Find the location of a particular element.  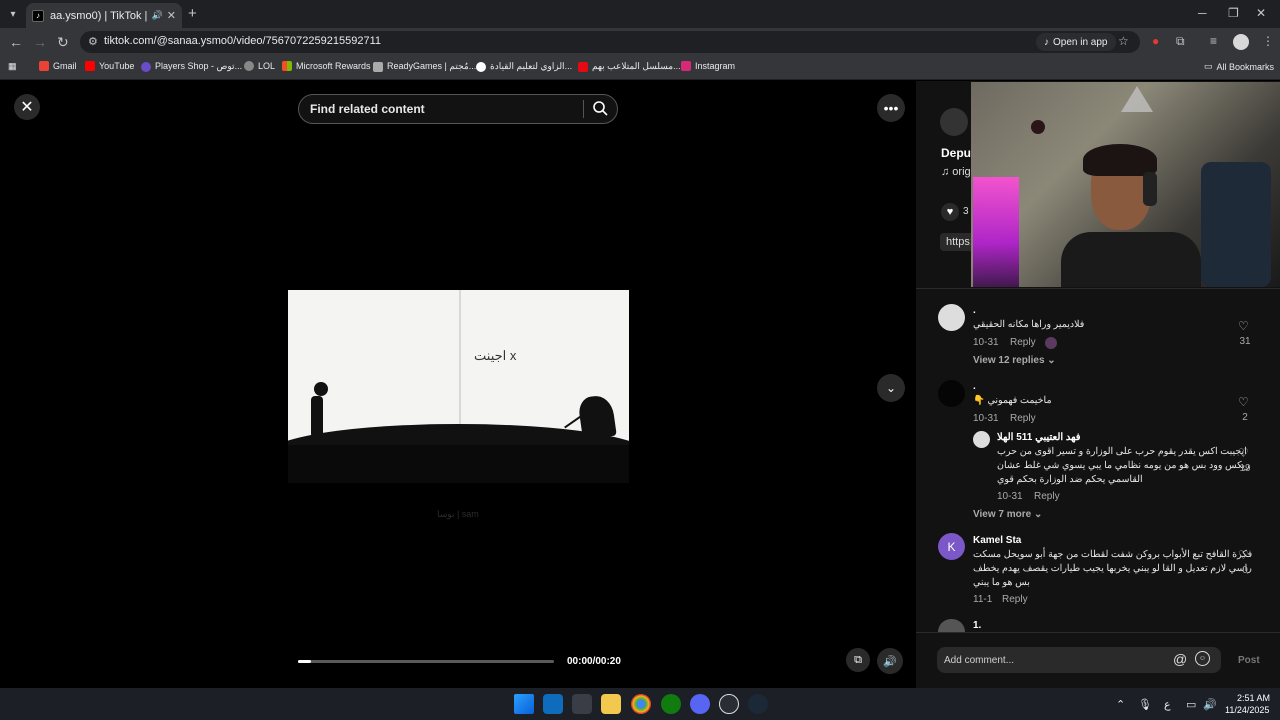

heart-icon: ♥ is located at coordinates (950, 212).